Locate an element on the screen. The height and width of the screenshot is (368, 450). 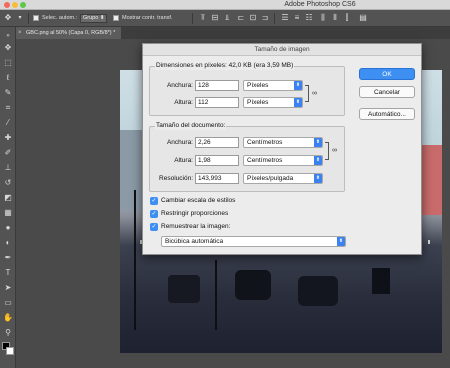
auto-select-checkbox is located at coordinates (36, 18).